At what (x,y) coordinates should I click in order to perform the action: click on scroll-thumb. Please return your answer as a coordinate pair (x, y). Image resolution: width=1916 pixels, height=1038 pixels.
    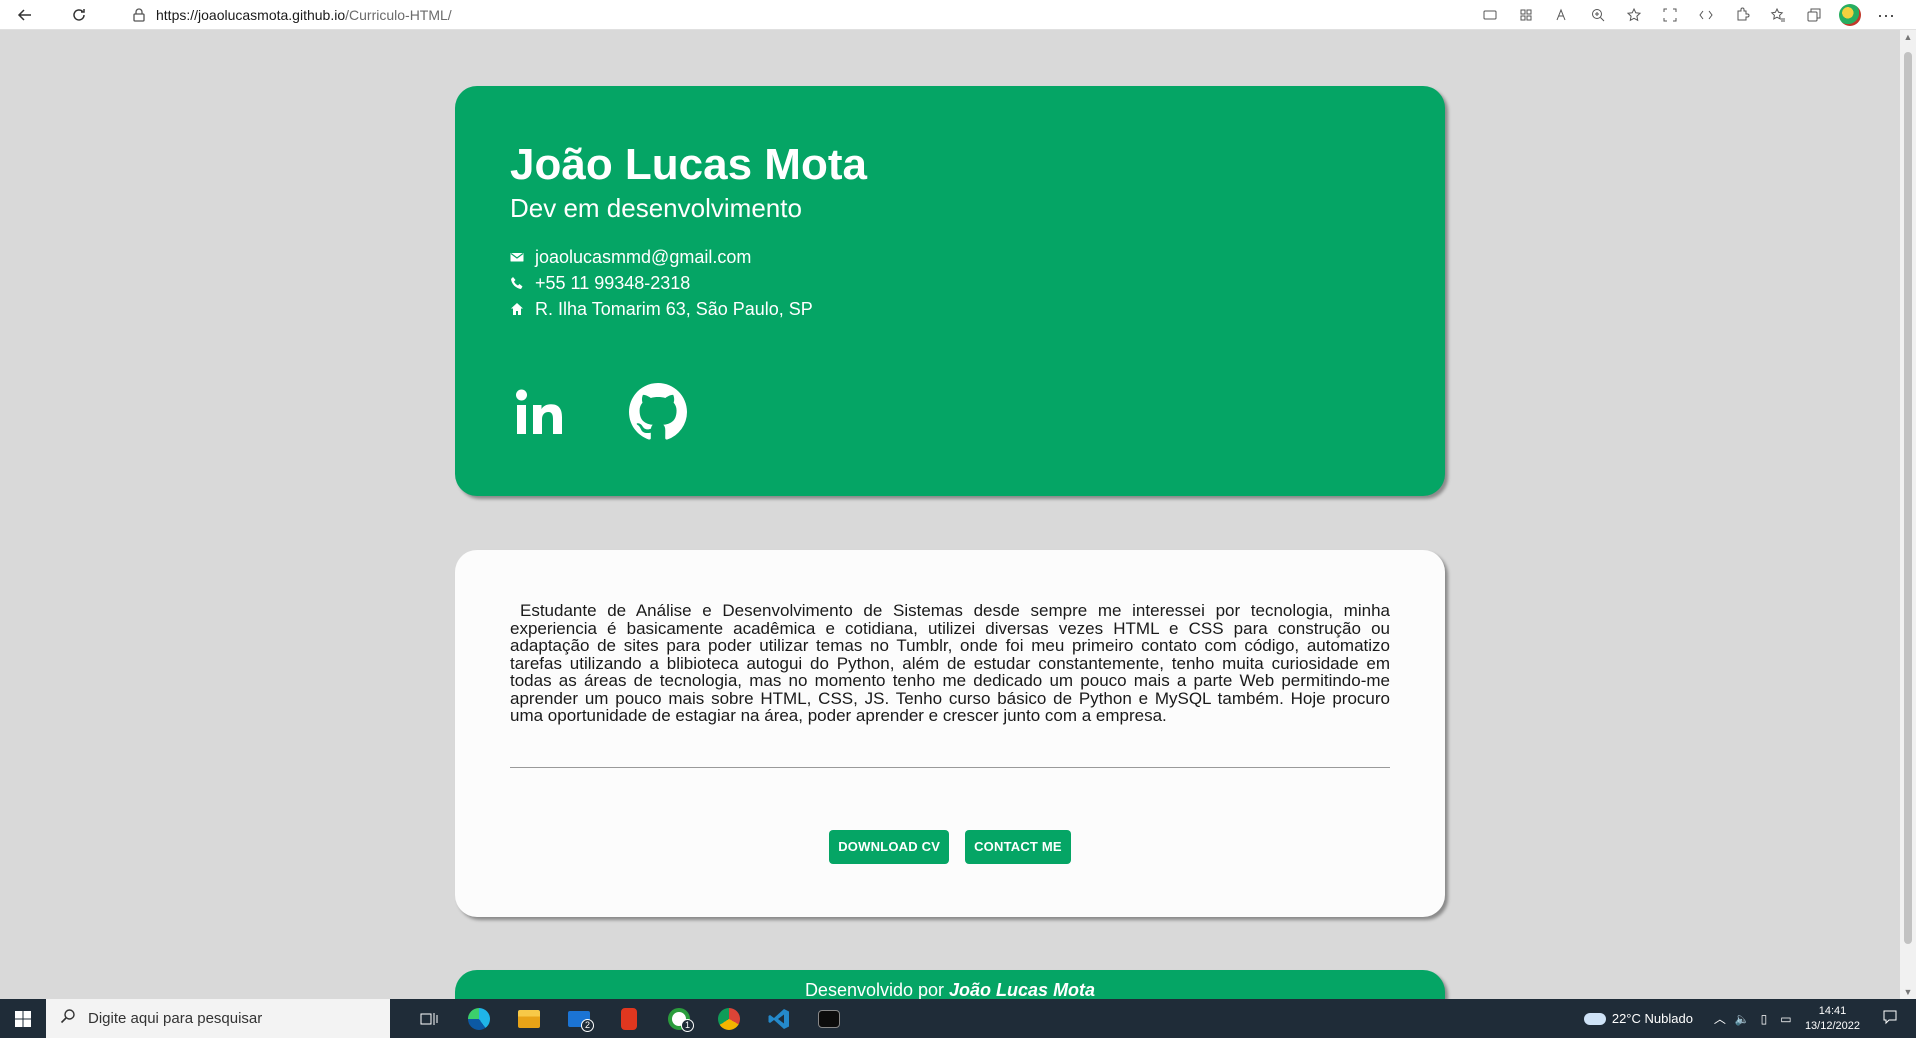
    Looking at the image, I should click on (1908, 498).